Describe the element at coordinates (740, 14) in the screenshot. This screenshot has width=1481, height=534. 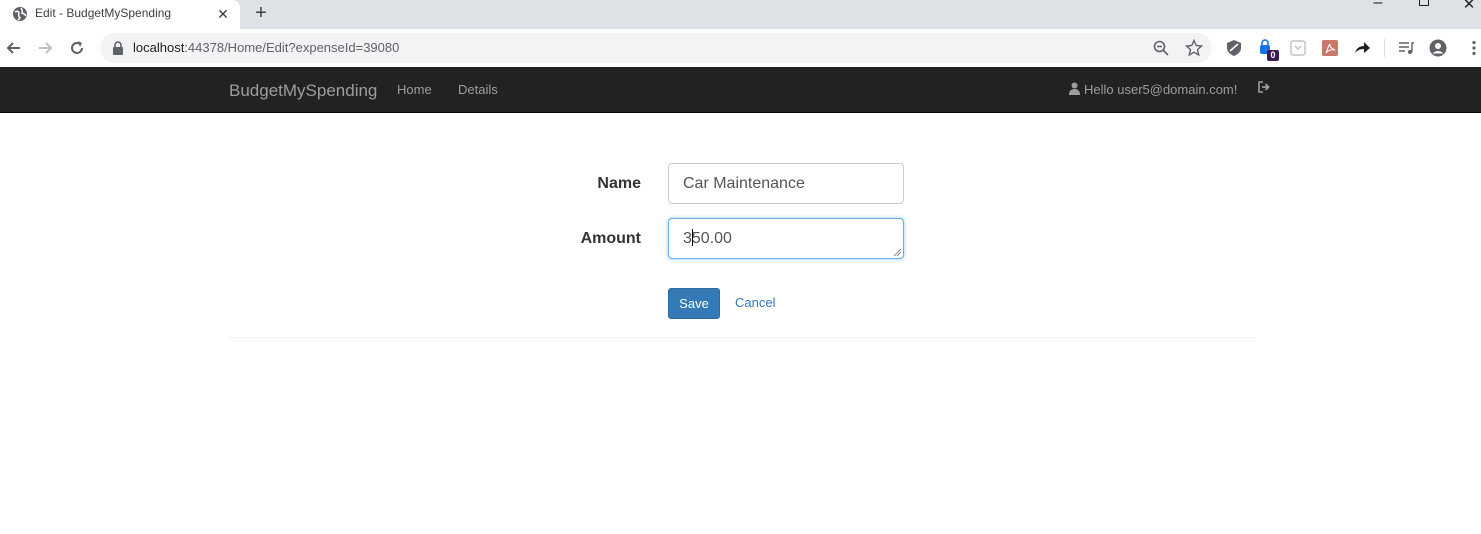
I see `tab-strip: Edit - BudgetMySpending ✕ + – ✕` at that location.